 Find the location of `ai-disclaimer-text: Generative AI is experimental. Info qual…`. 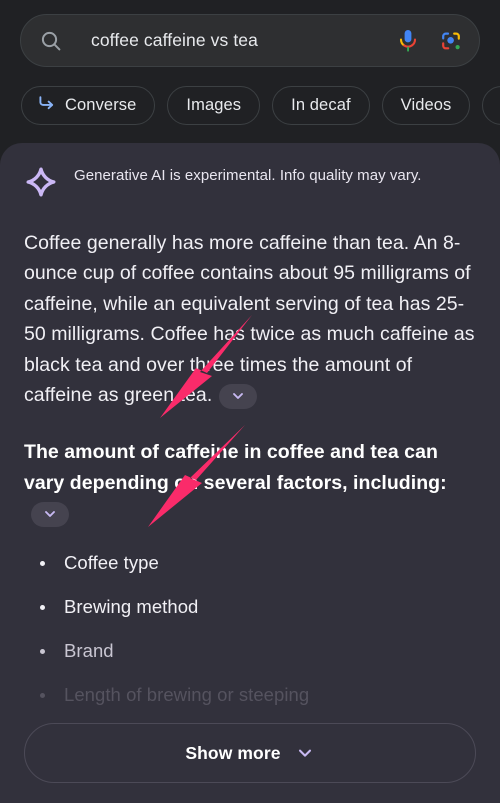

ai-disclaimer-text: Generative AI is experimental. Info qual… is located at coordinates (248, 175).